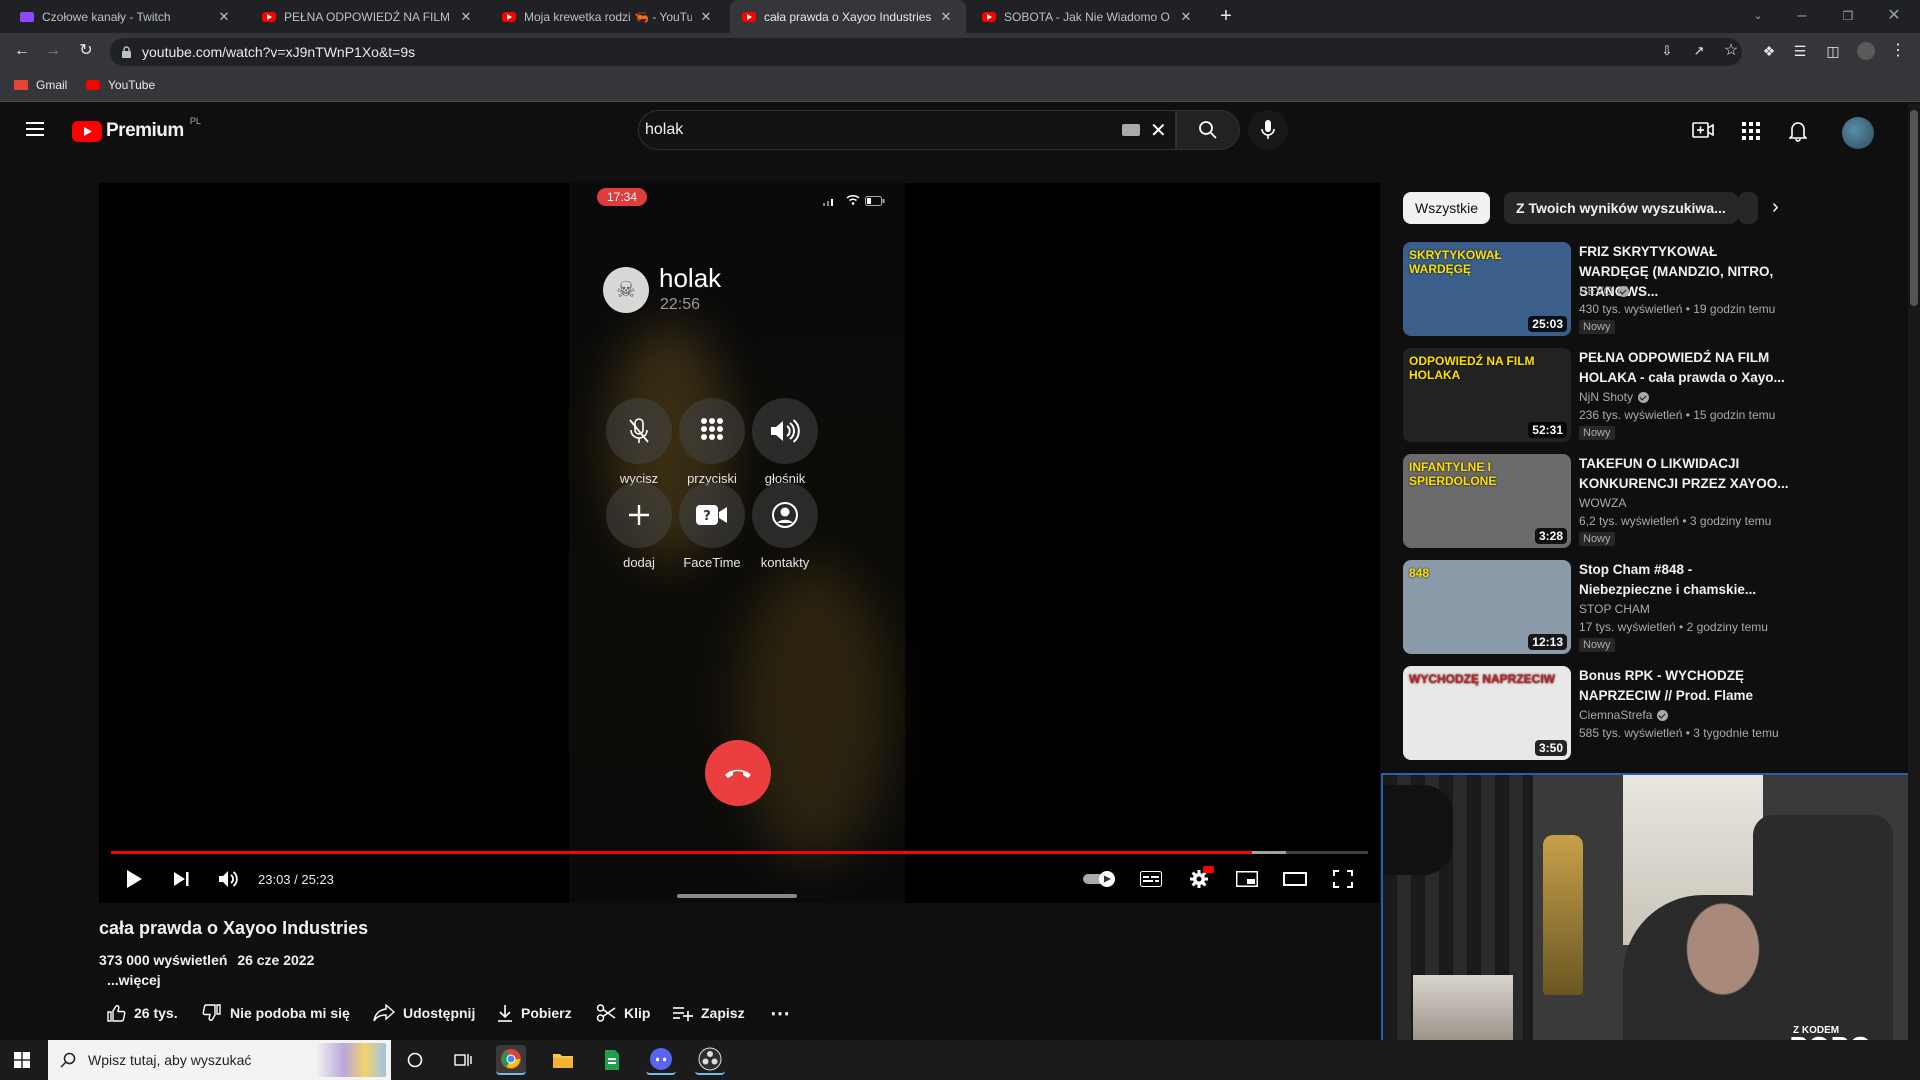  I want to click on more-actions-button: ⋯, so click(780, 1013).